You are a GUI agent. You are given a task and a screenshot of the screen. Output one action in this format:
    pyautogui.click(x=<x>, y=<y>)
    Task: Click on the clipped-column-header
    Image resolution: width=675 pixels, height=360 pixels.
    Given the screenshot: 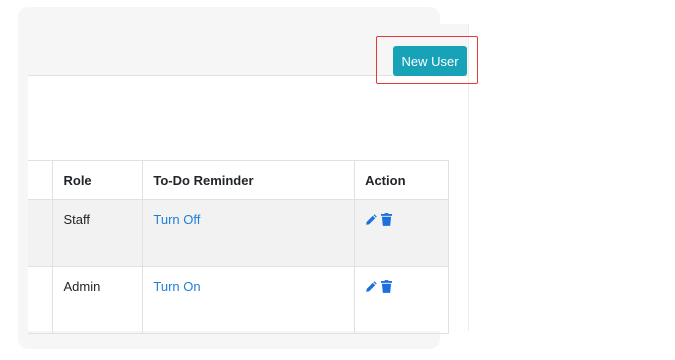 What is the action you would take?
    pyautogui.click(x=41, y=180)
    